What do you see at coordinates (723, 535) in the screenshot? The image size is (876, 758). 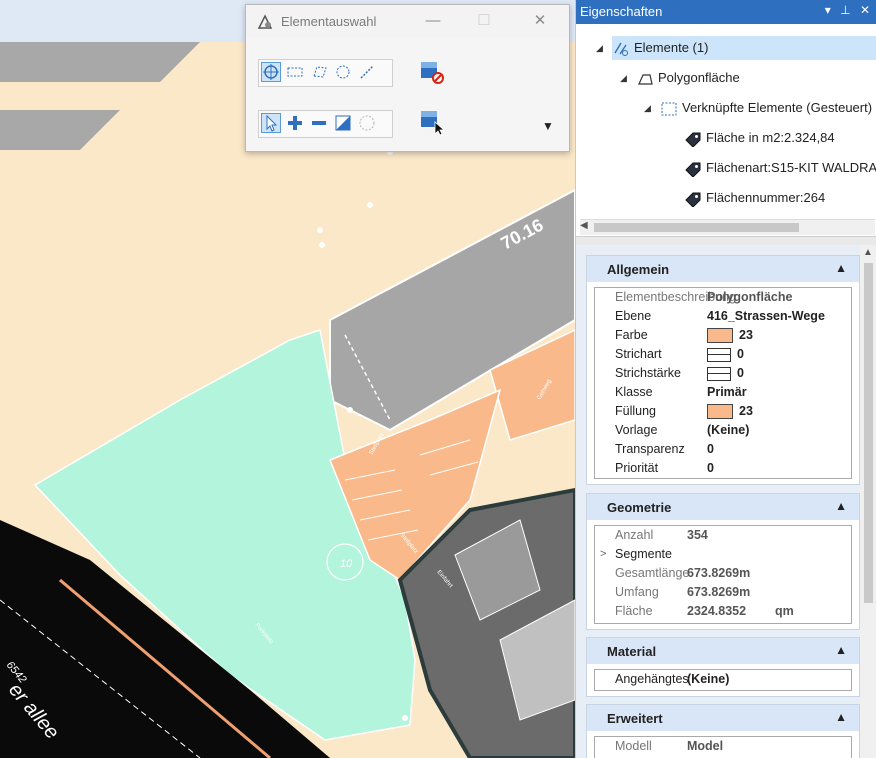 I see `property-row: Anzahl 354` at bounding box center [723, 535].